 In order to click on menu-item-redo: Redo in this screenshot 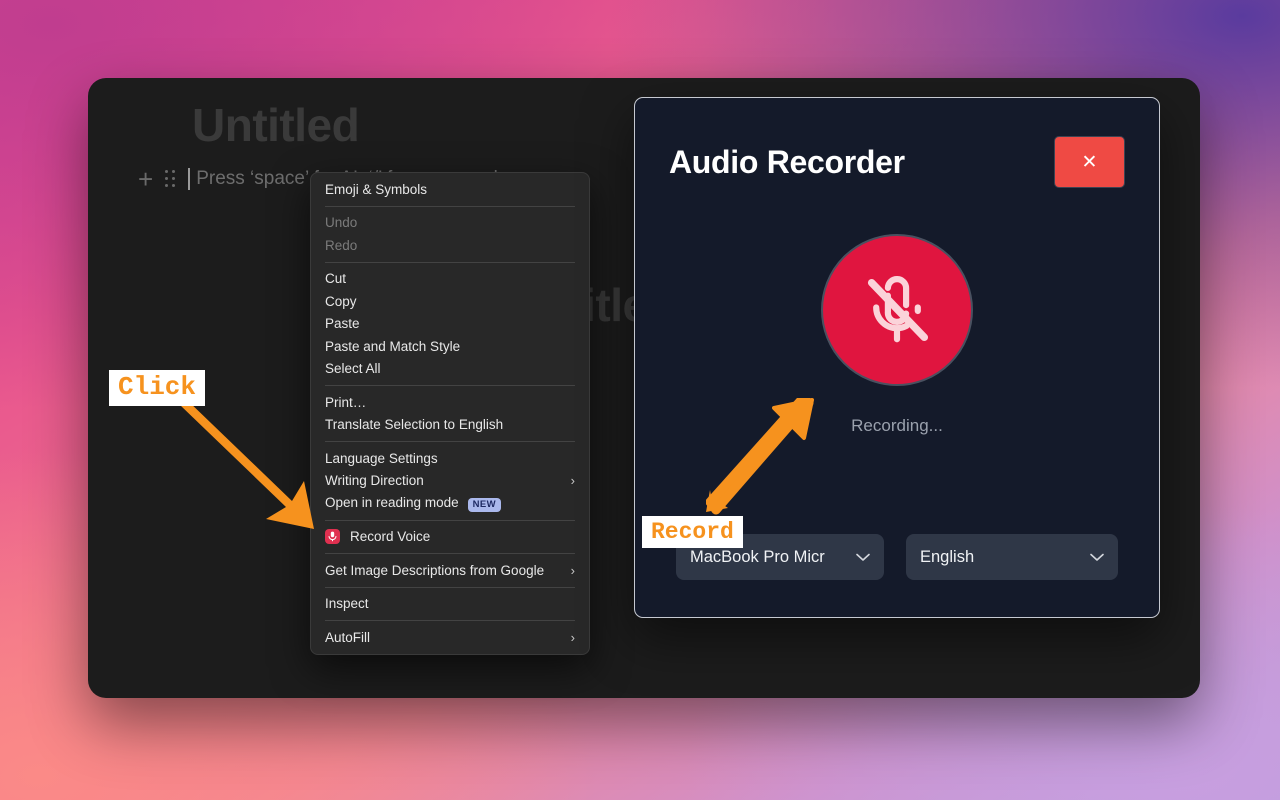, I will do `click(450, 245)`.